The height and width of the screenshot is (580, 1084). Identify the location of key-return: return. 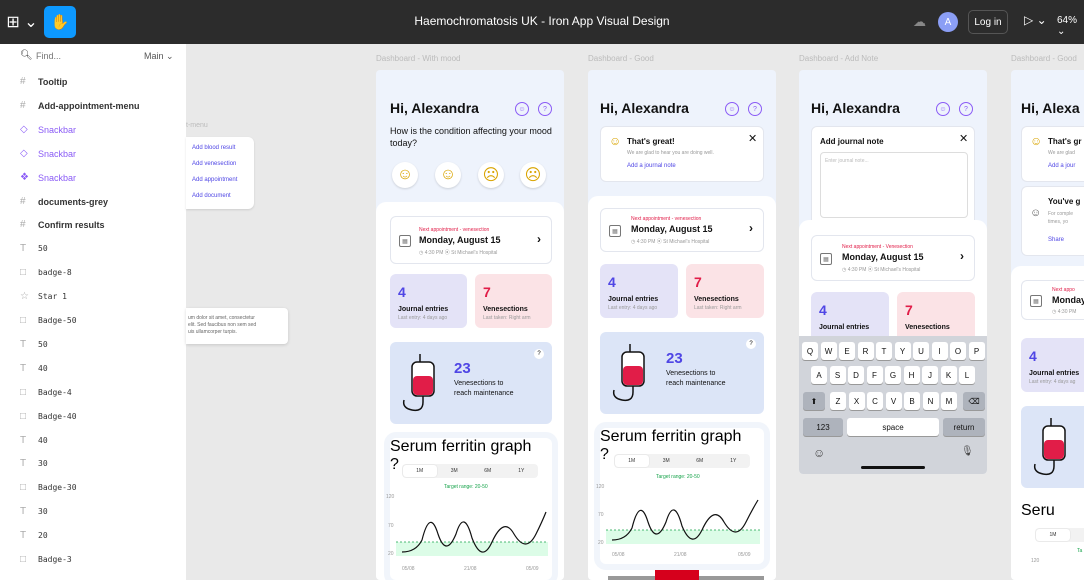
(964, 427).